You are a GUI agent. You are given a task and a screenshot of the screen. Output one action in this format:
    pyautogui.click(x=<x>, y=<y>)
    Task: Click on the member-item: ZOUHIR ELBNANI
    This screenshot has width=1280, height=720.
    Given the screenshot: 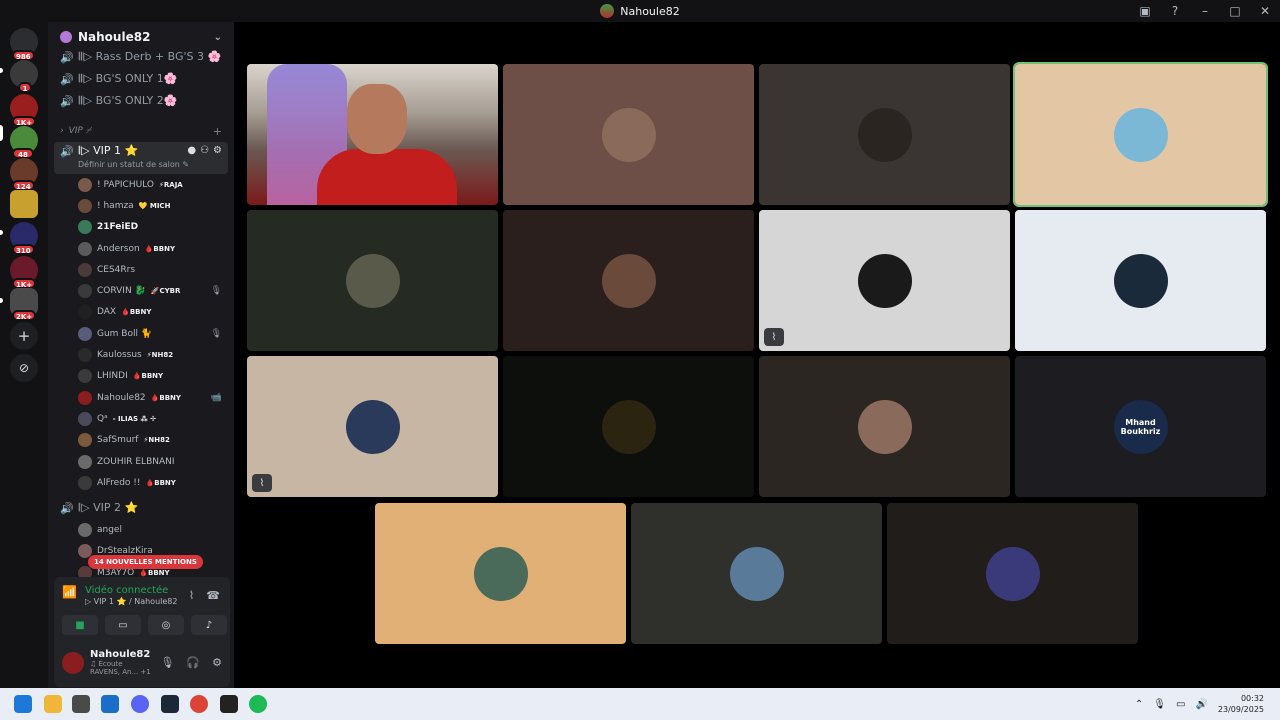 What is the action you would take?
    pyautogui.click(x=141, y=461)
    